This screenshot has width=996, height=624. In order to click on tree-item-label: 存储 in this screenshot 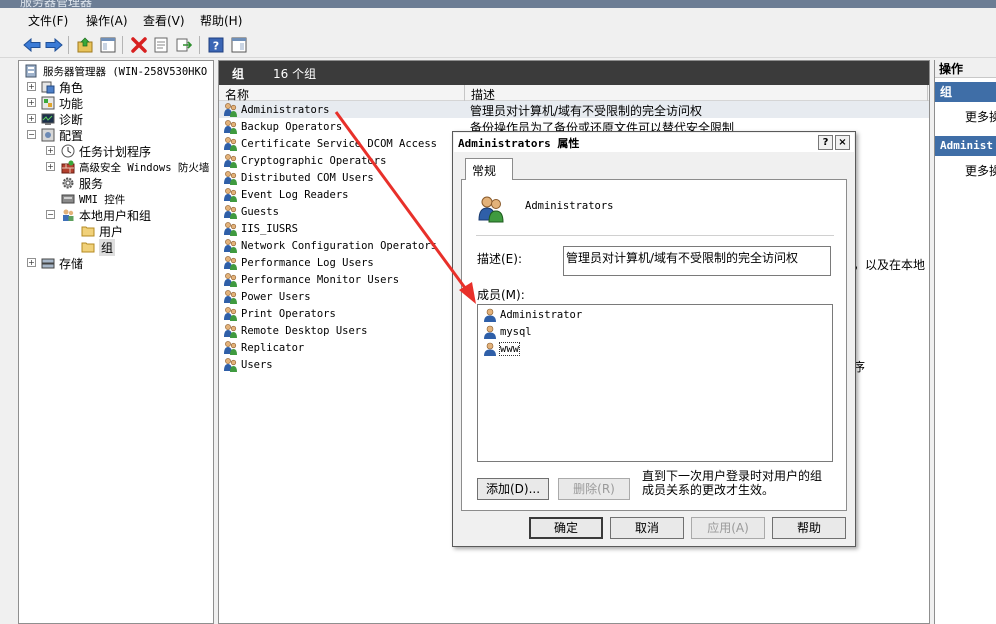, I will do `click(71, 263)`.